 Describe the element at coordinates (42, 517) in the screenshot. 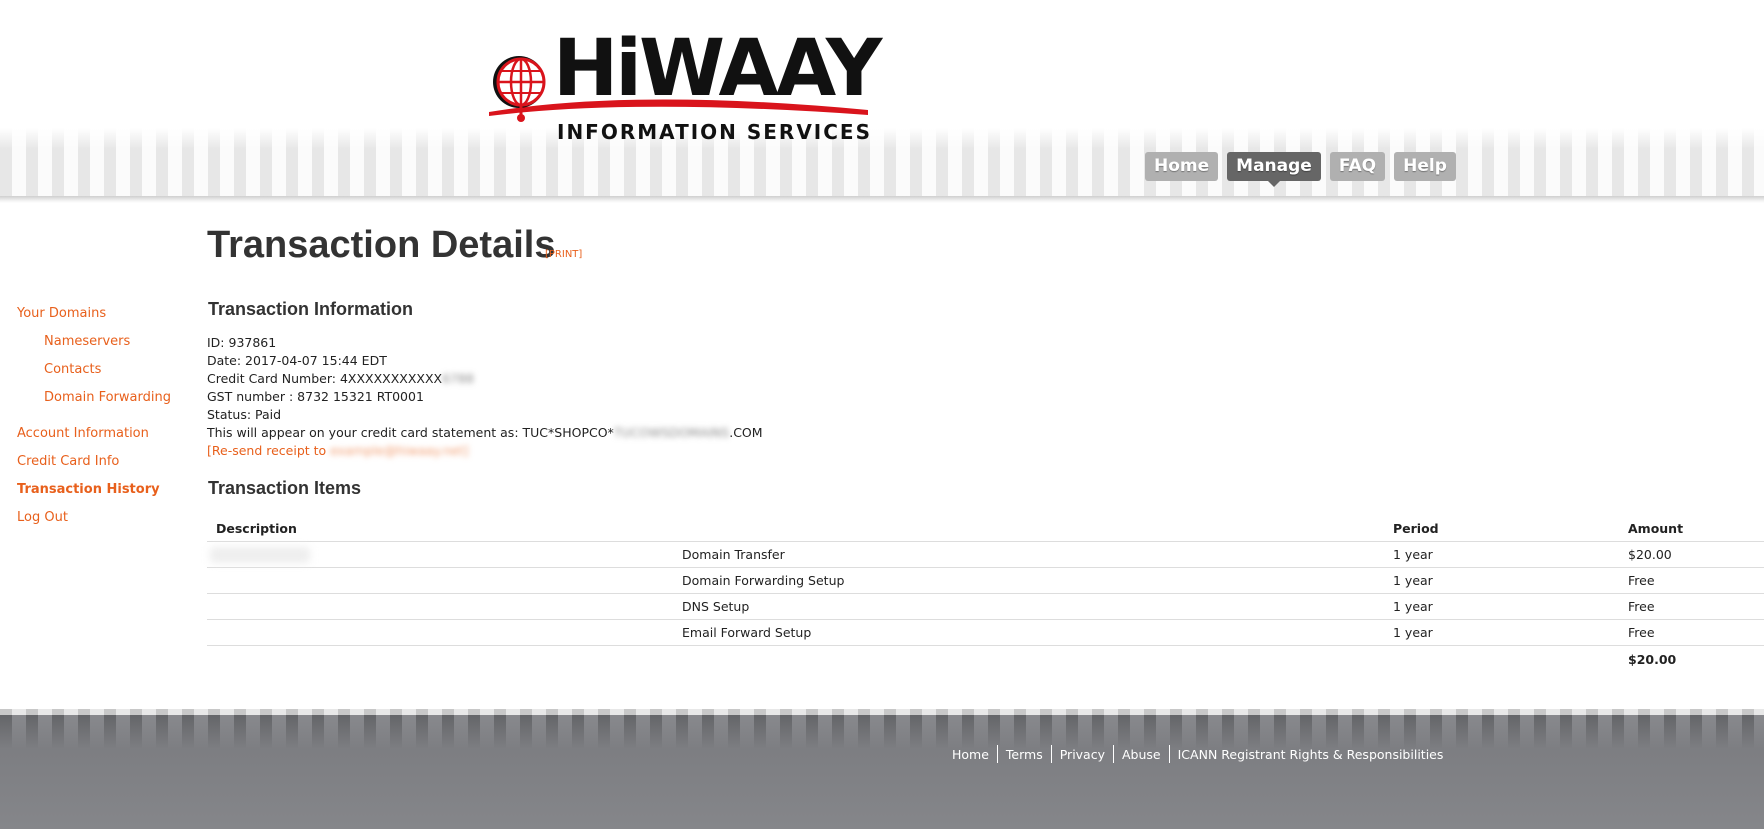

I see `sidebar-item-log-out: Log Out` at that location.